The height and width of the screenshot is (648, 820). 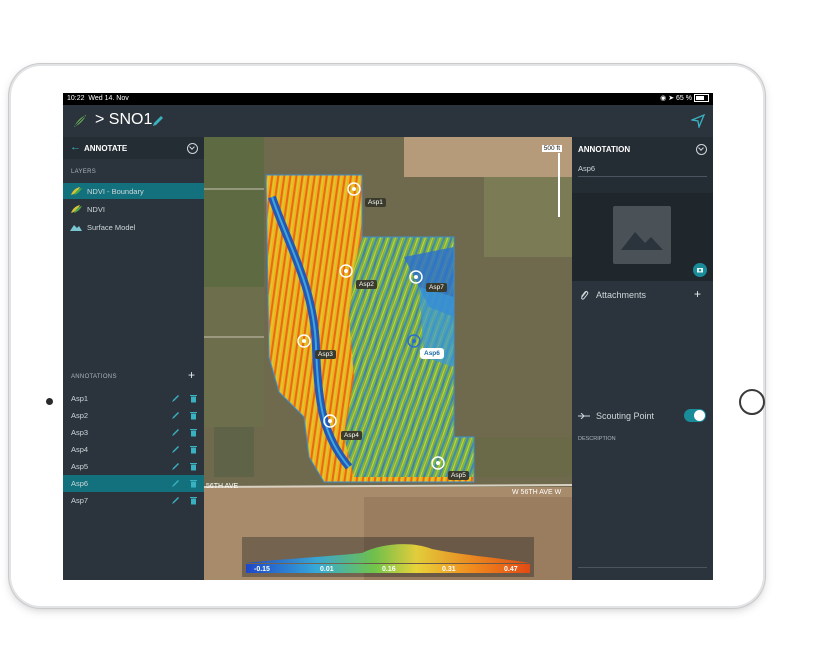 I want to click on layer-surface-model: Surface Model, so click(x=133, y=227).